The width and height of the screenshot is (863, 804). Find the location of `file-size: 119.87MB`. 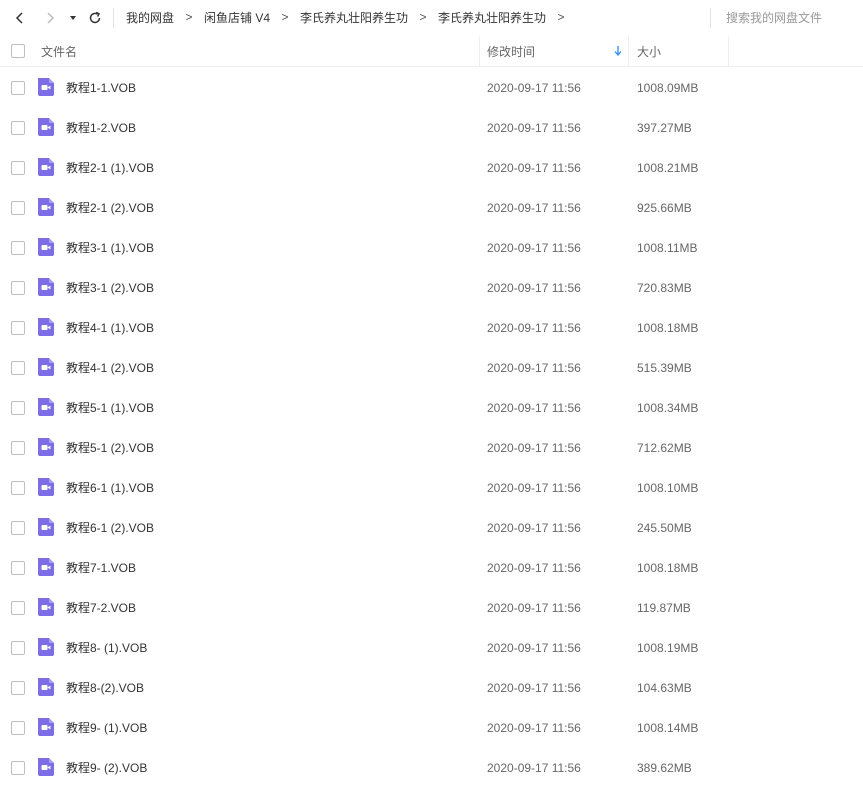

file-size: 119.87MB is located at coordinates (664, 608).